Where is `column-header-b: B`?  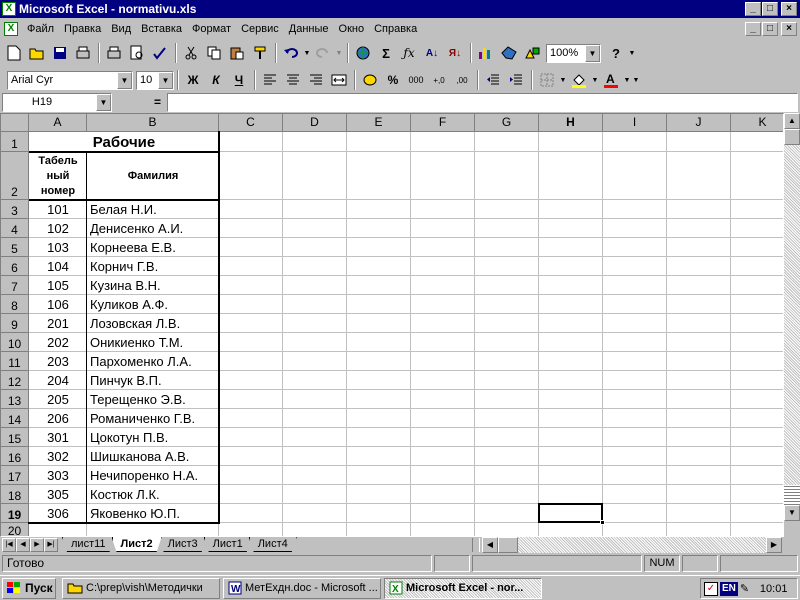 column-header-b: B is located at coordinates (153, 123).